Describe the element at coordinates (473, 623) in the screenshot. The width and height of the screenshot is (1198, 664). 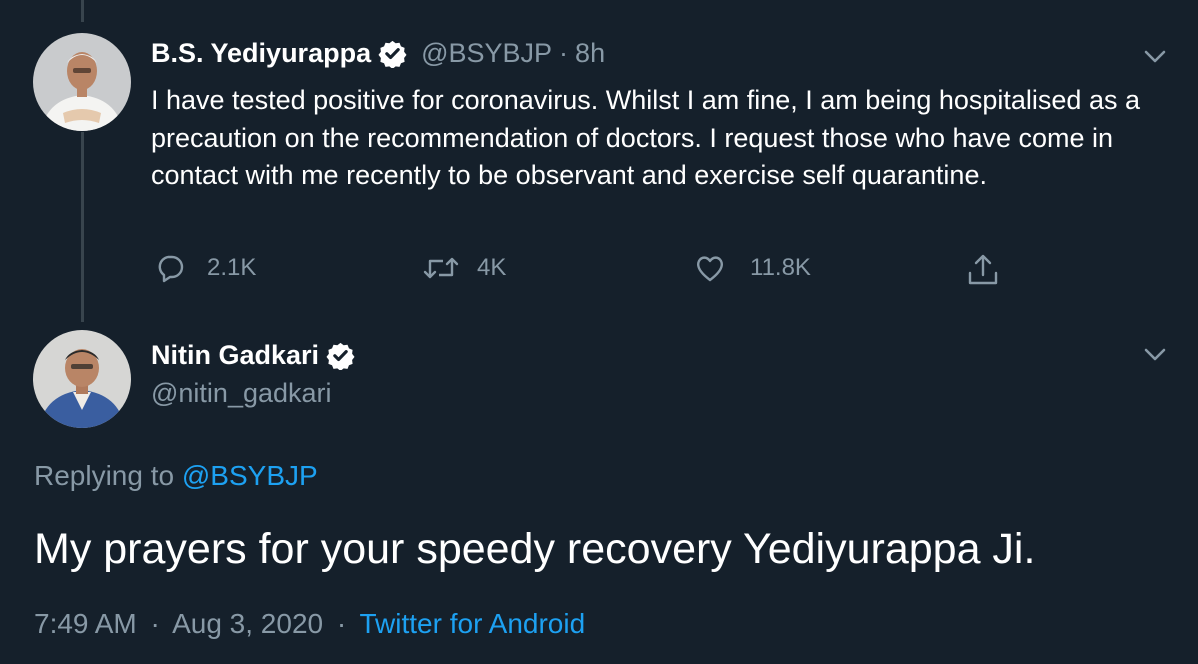
I see `source-link: Twitter for Android` at that location.